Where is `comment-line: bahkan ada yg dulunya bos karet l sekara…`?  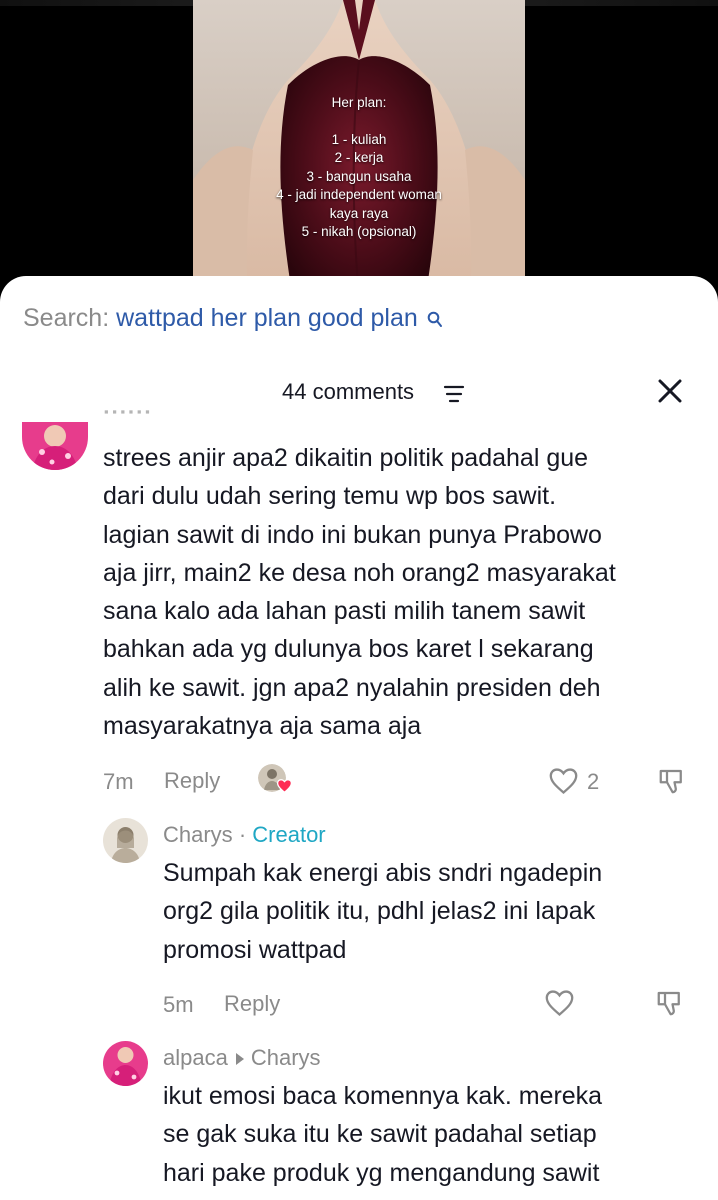 comment-line: bahkan ada yg dulunya bos karet l sekara… is located at coordinates (348, 649).